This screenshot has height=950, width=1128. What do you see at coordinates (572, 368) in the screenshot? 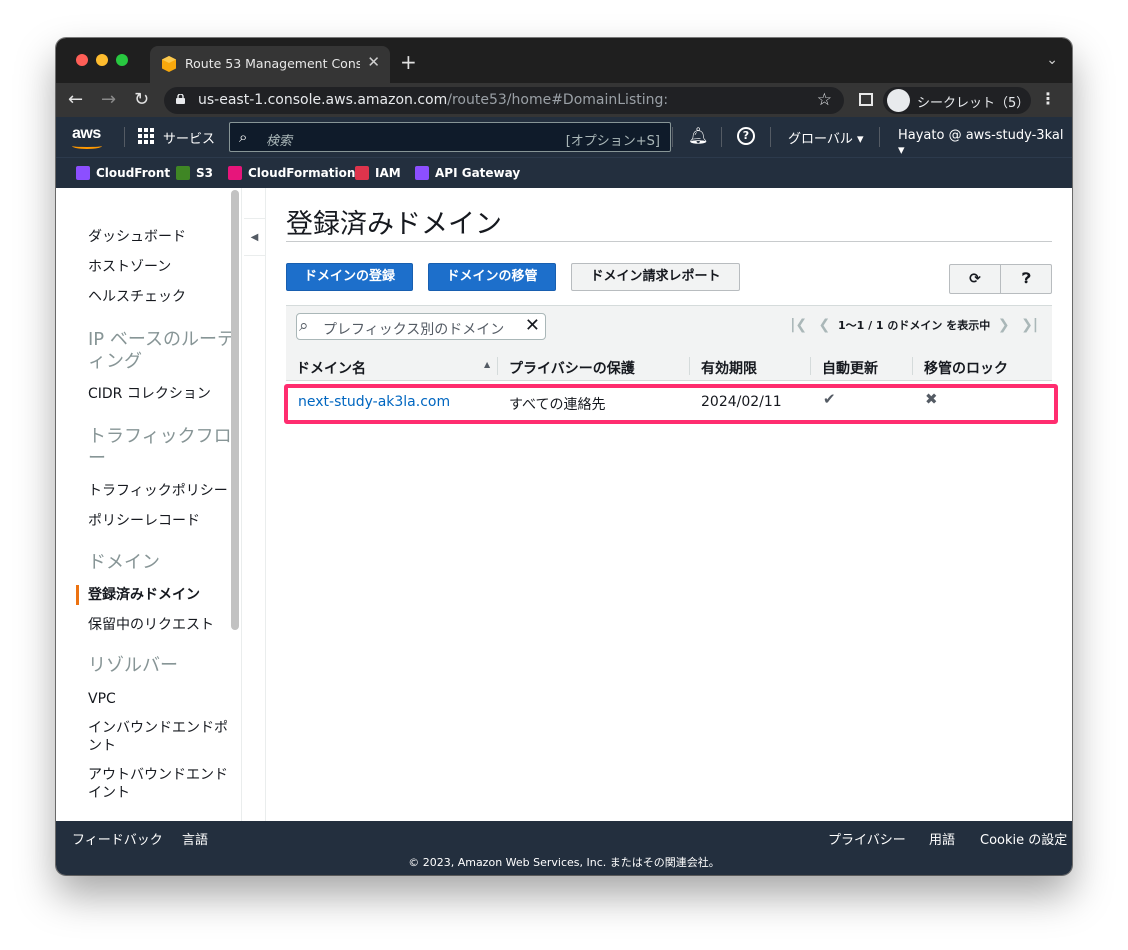
I see `column-privacy: プライバシーの保護` at bounding box center [572, 368].